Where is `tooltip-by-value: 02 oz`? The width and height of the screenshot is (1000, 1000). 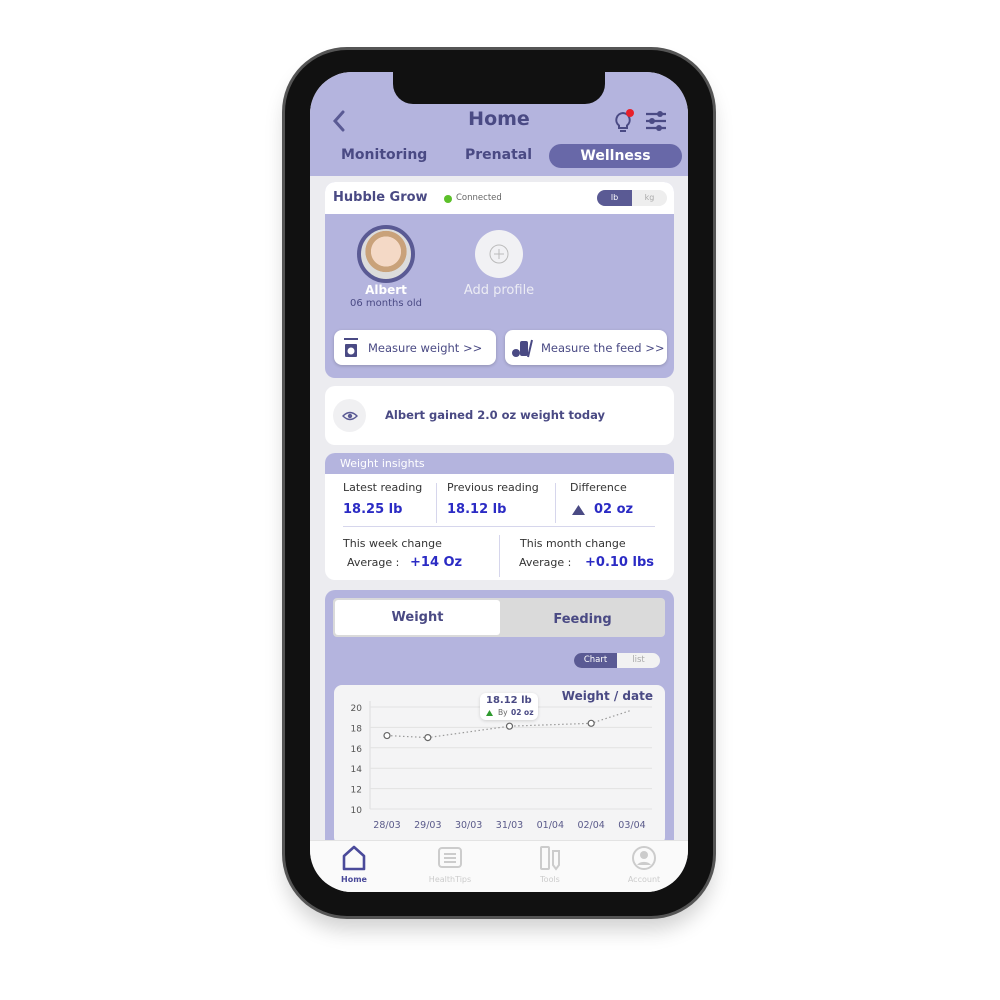
tooltip-by-value: 02 oz is located at coordinates (522, 712).